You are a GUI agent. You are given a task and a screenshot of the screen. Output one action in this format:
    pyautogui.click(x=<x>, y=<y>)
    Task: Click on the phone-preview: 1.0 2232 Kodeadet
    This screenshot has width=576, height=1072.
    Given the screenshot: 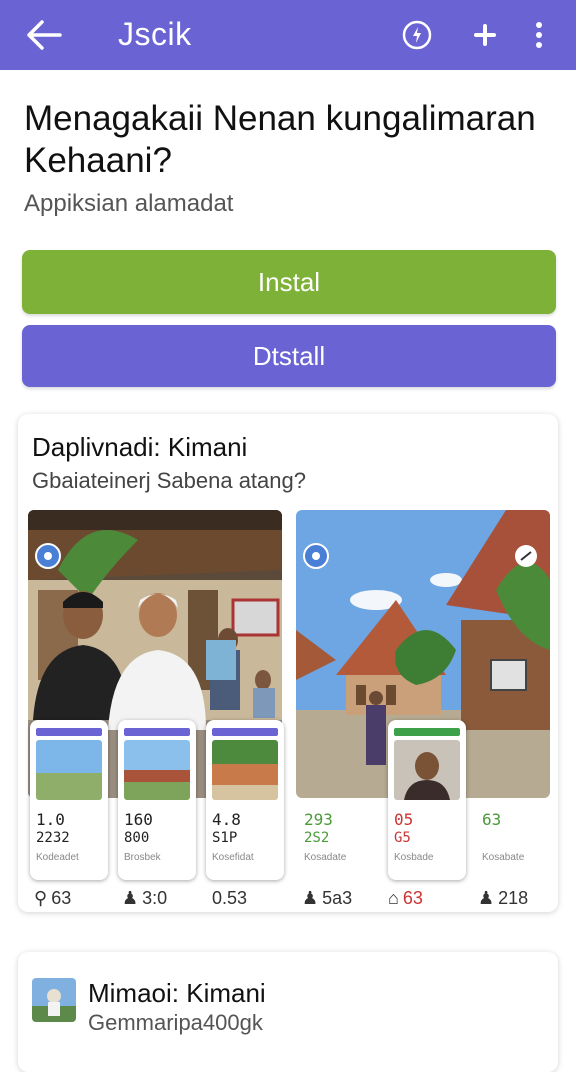 What is the action you would take?
    pyautogui.click(x=69, y=800)
    